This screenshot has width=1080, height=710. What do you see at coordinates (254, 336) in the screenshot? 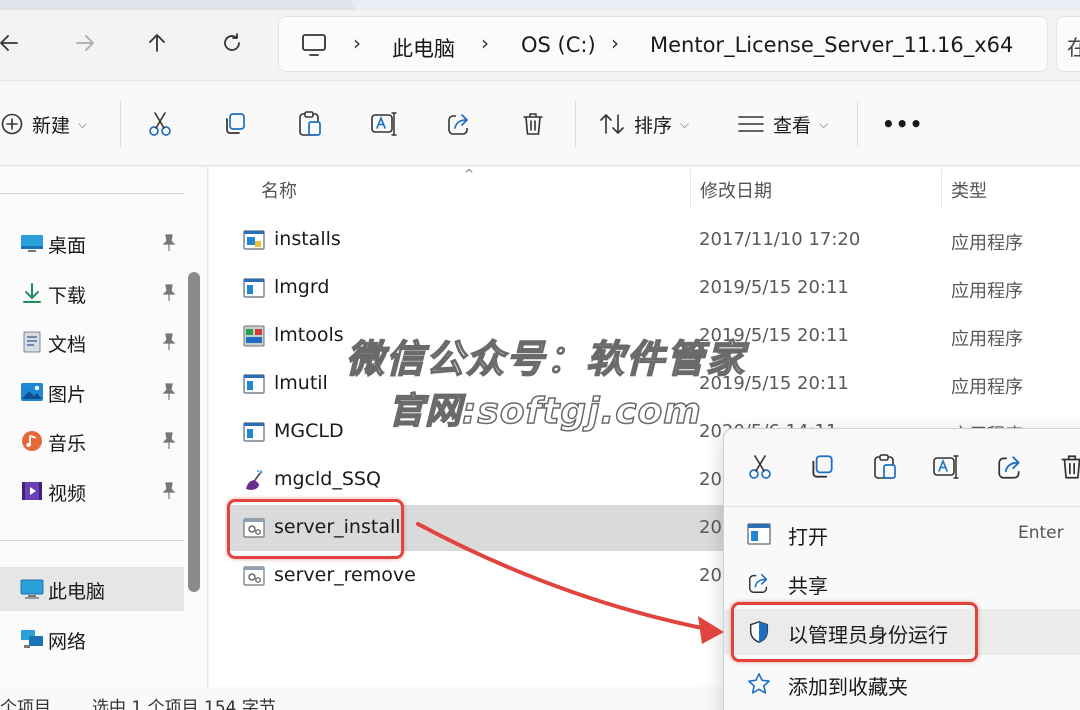
I see `tools-icon` at bounding box center [254, 336].